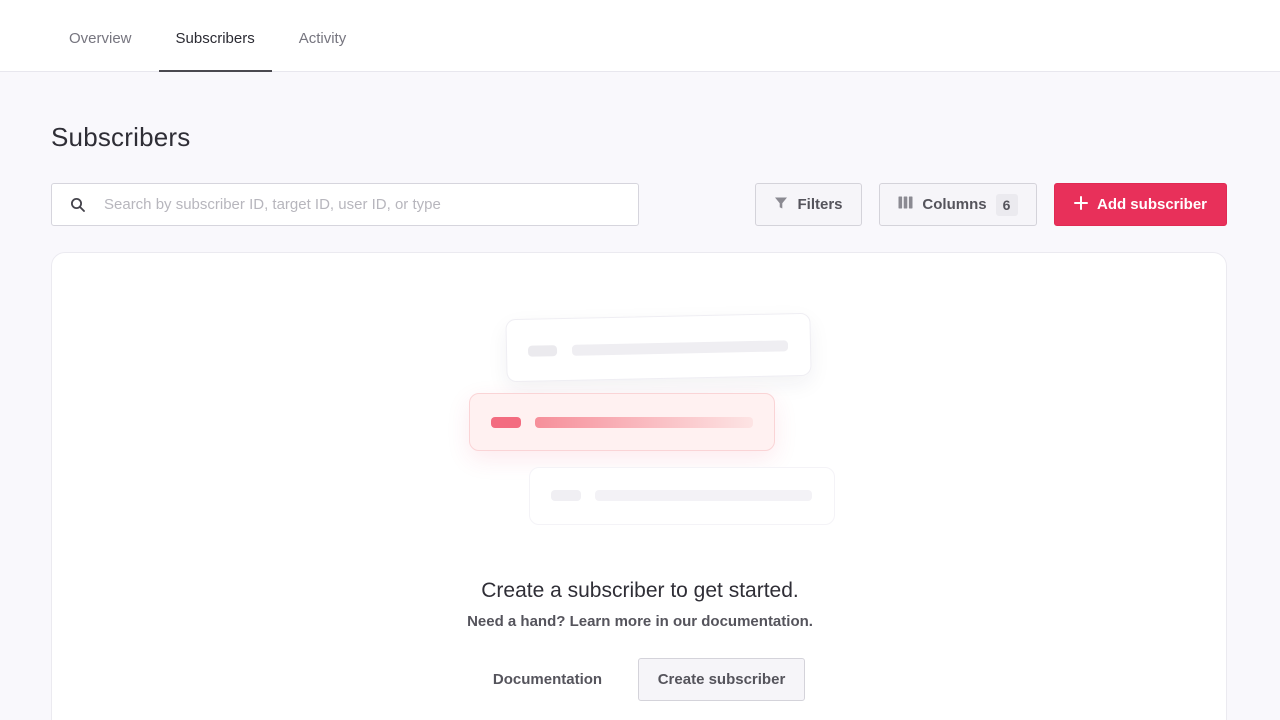 The width and height of the screenshot is (1280, 720). What do you see at coordinates (640, 36) in the screenshot?
I see `top-bar: Overview Subscribers Activity` at bounding box center [640, 36].